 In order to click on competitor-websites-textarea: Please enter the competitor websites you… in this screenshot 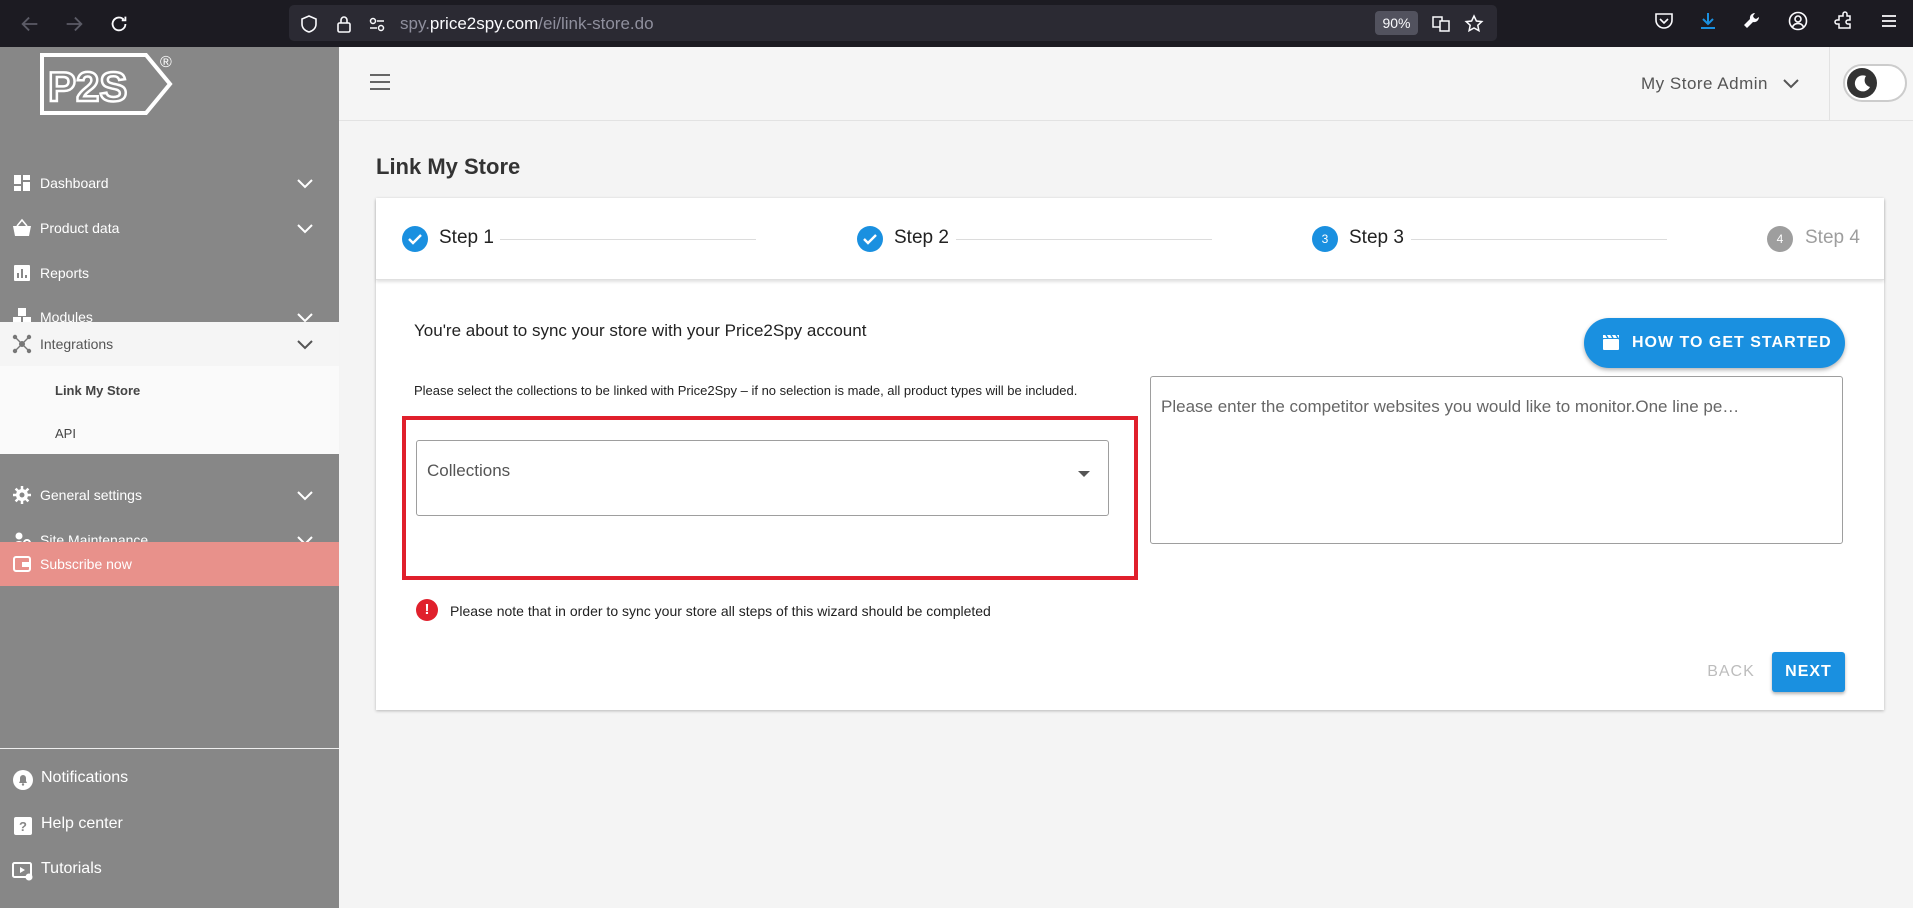, I will do `click(1496, 460)`.